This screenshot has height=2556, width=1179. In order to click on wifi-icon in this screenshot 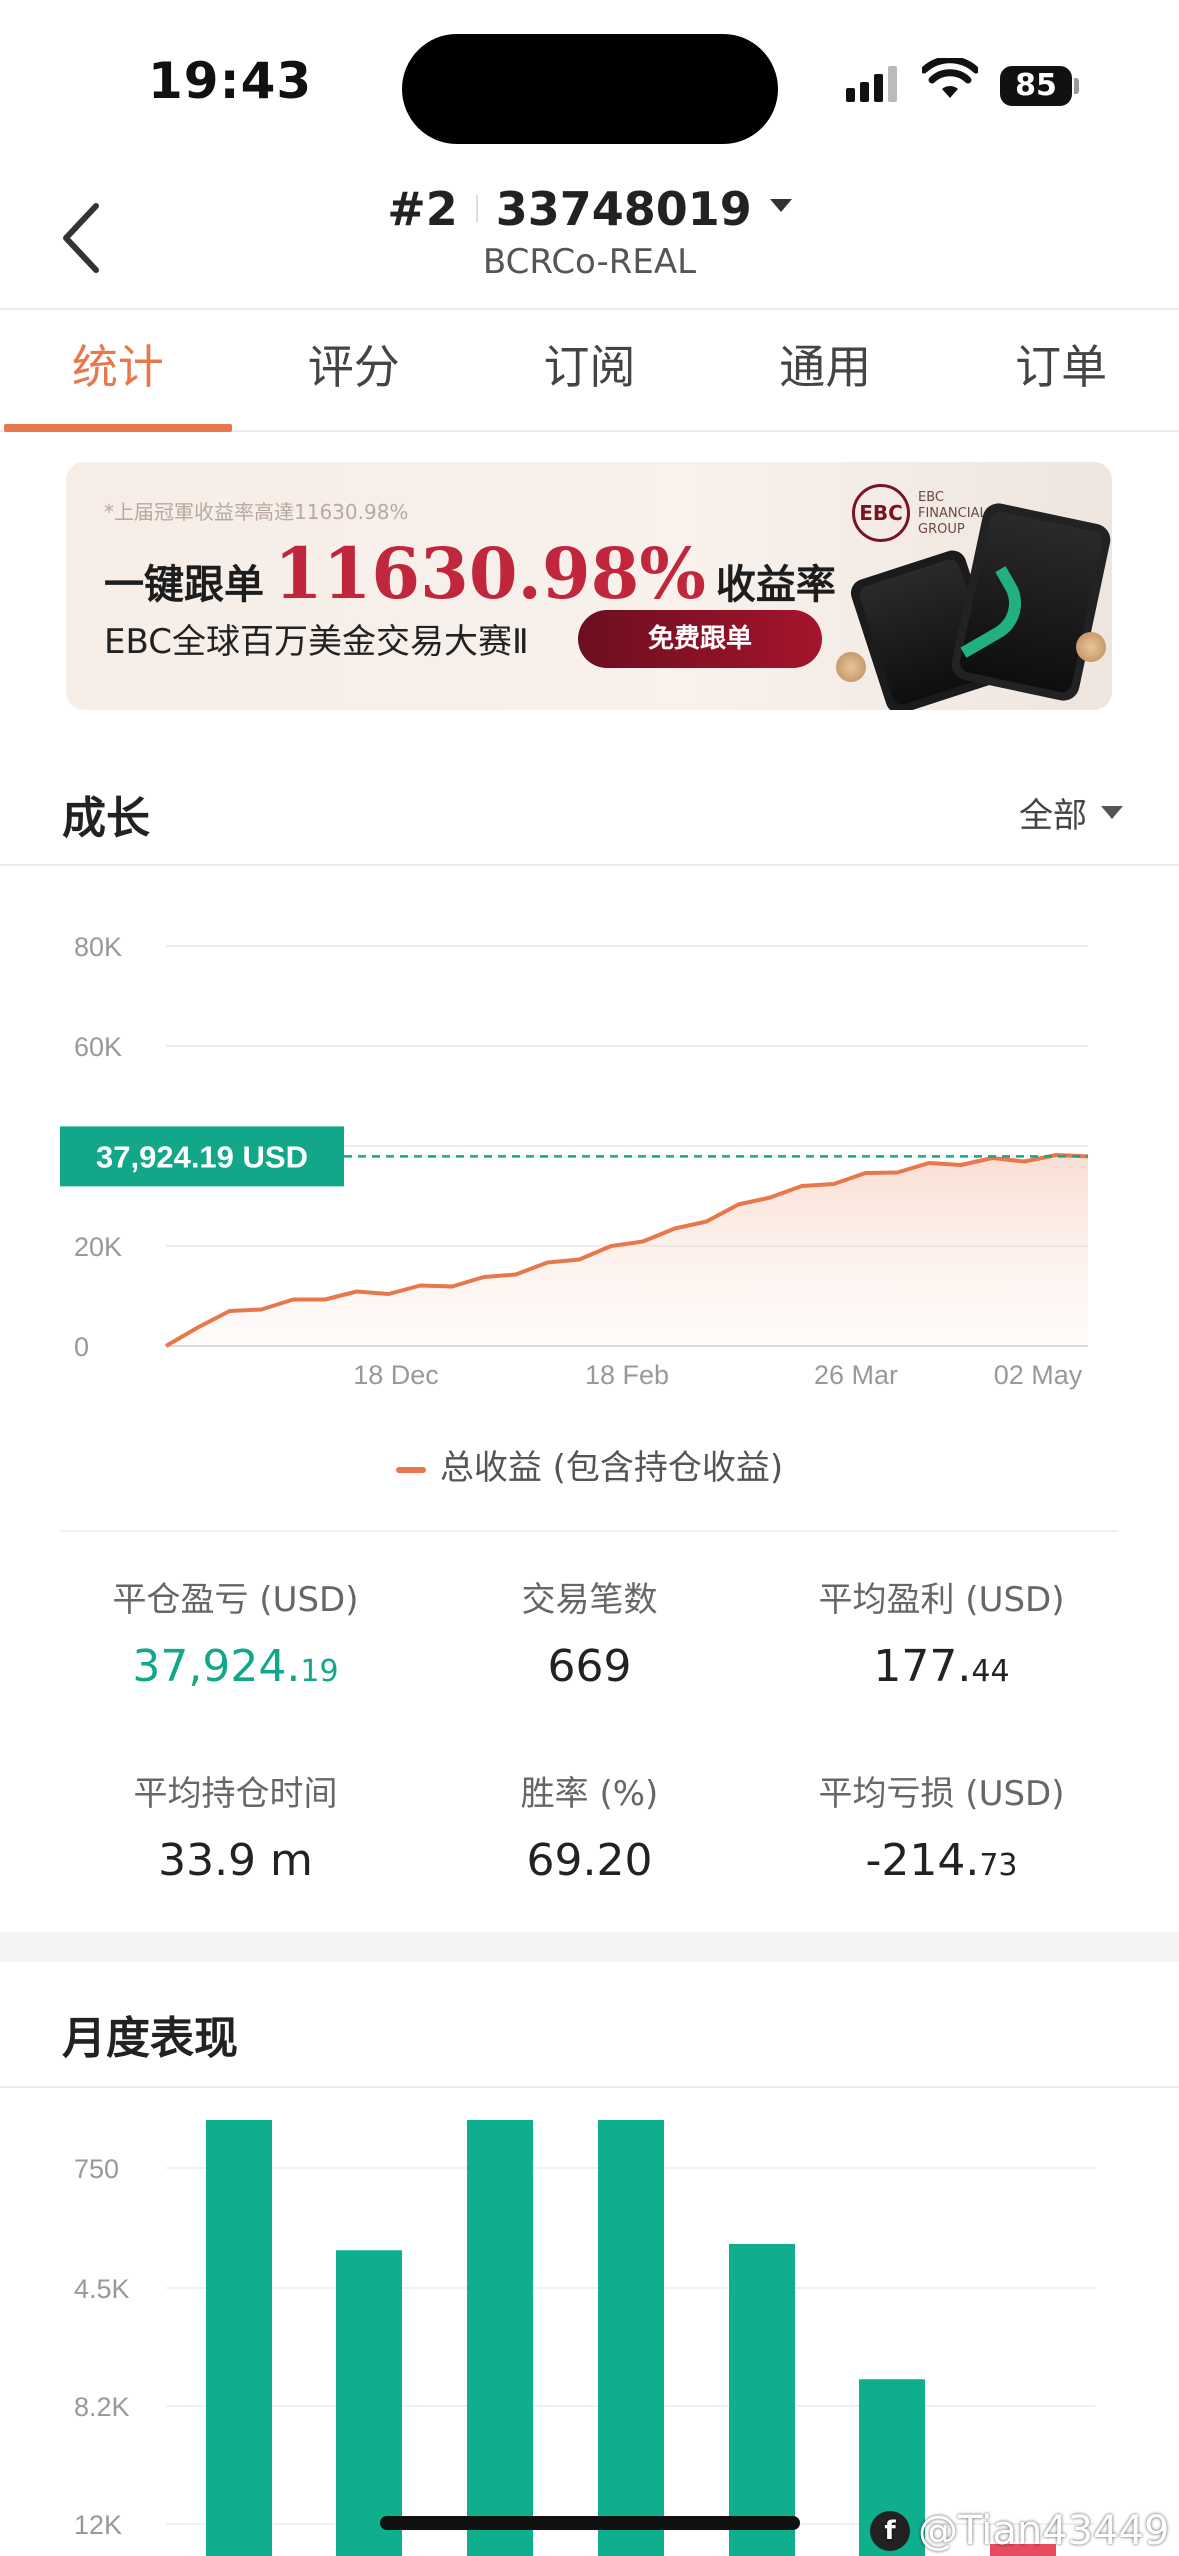, I will do `click(950, 78)`.